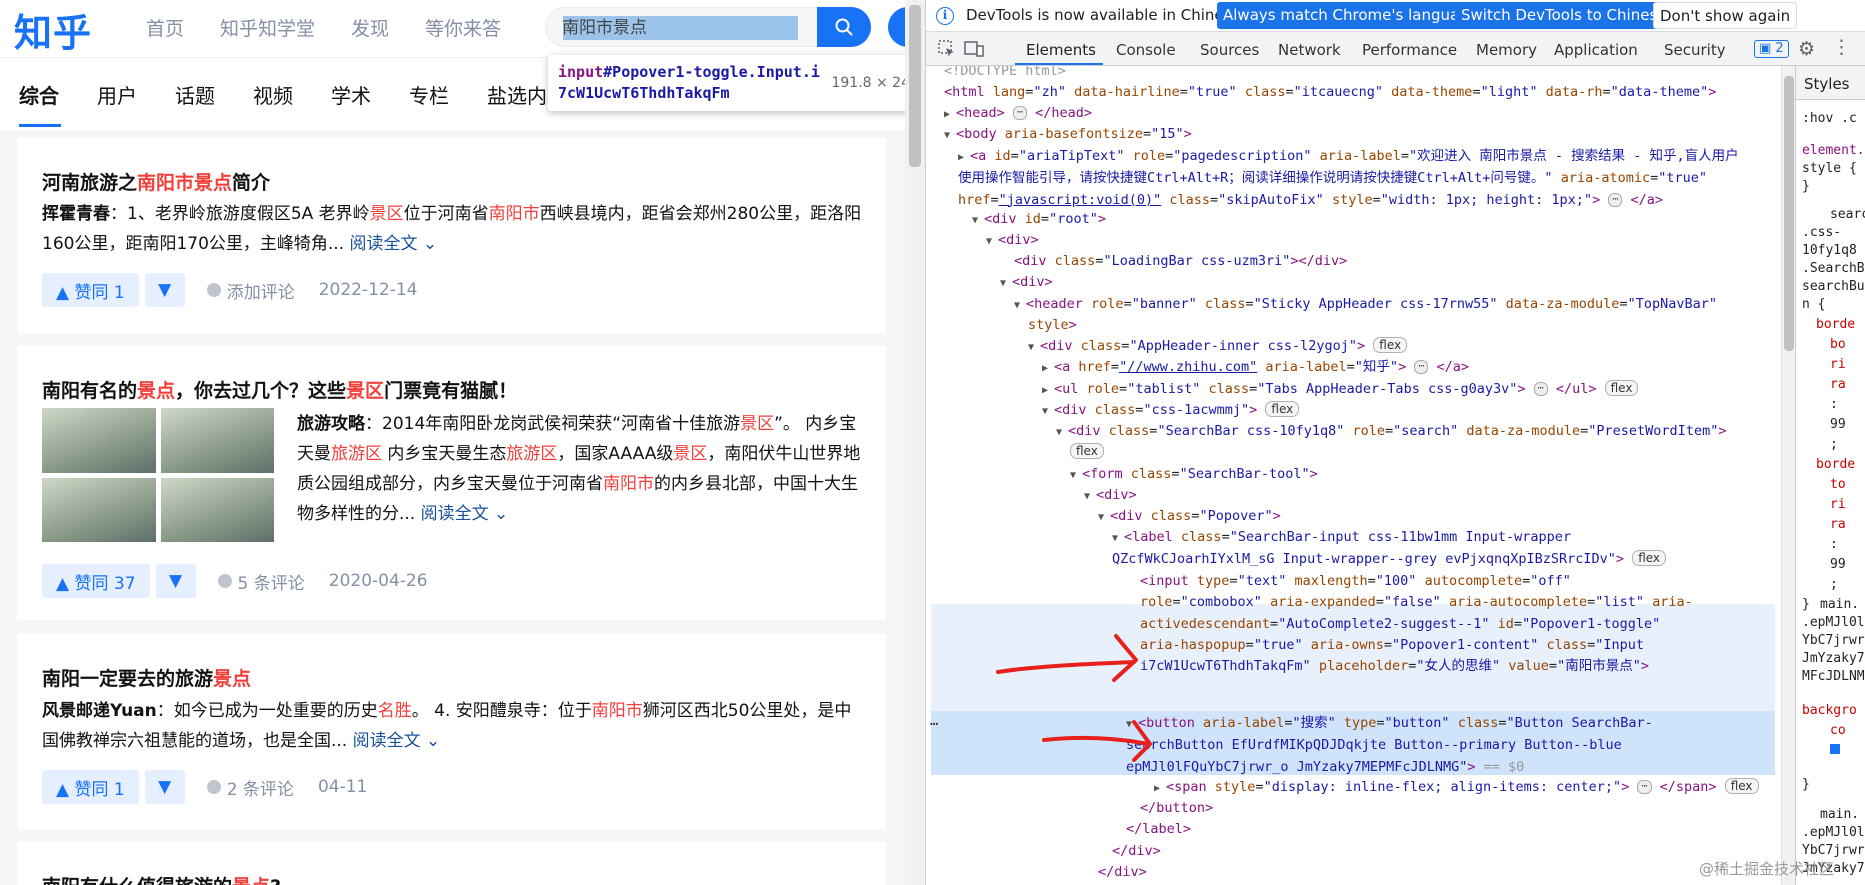  Describe the element at coordinates (1453, 829) in the screenshot. I see `dom-node: </label>` at that location.